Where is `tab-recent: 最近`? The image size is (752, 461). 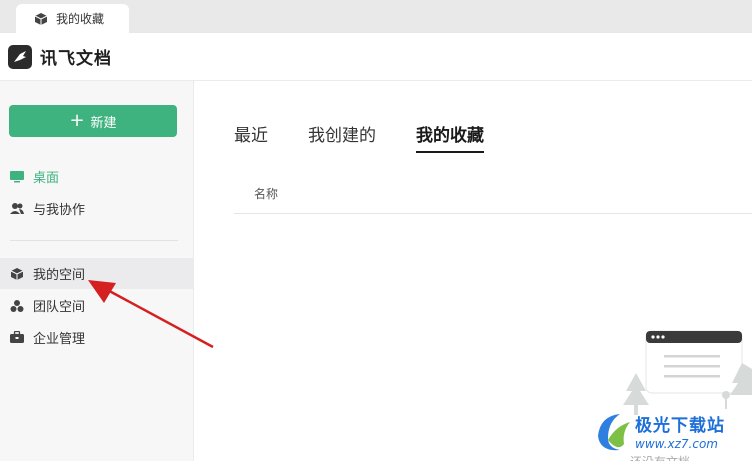
tab-recent: 最近 is located at coordinates (251, 137).